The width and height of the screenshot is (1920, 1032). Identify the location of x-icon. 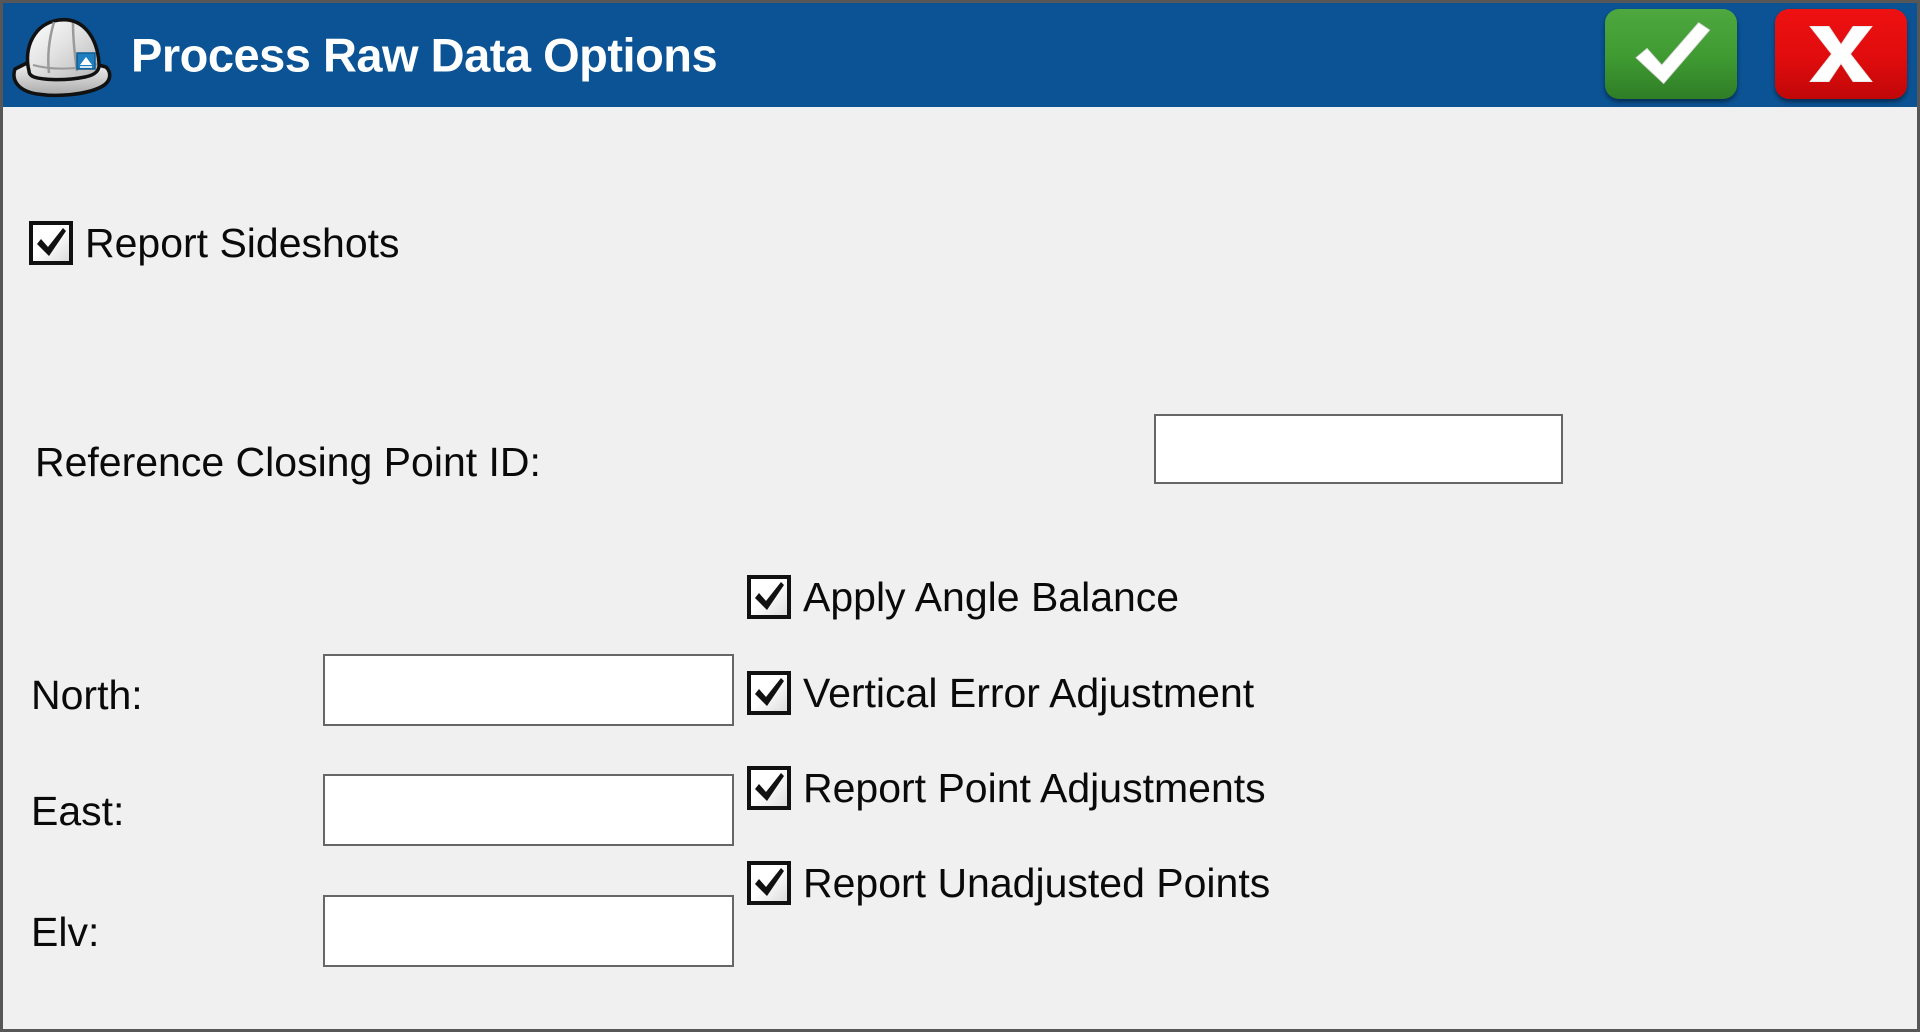
(1841, 54).